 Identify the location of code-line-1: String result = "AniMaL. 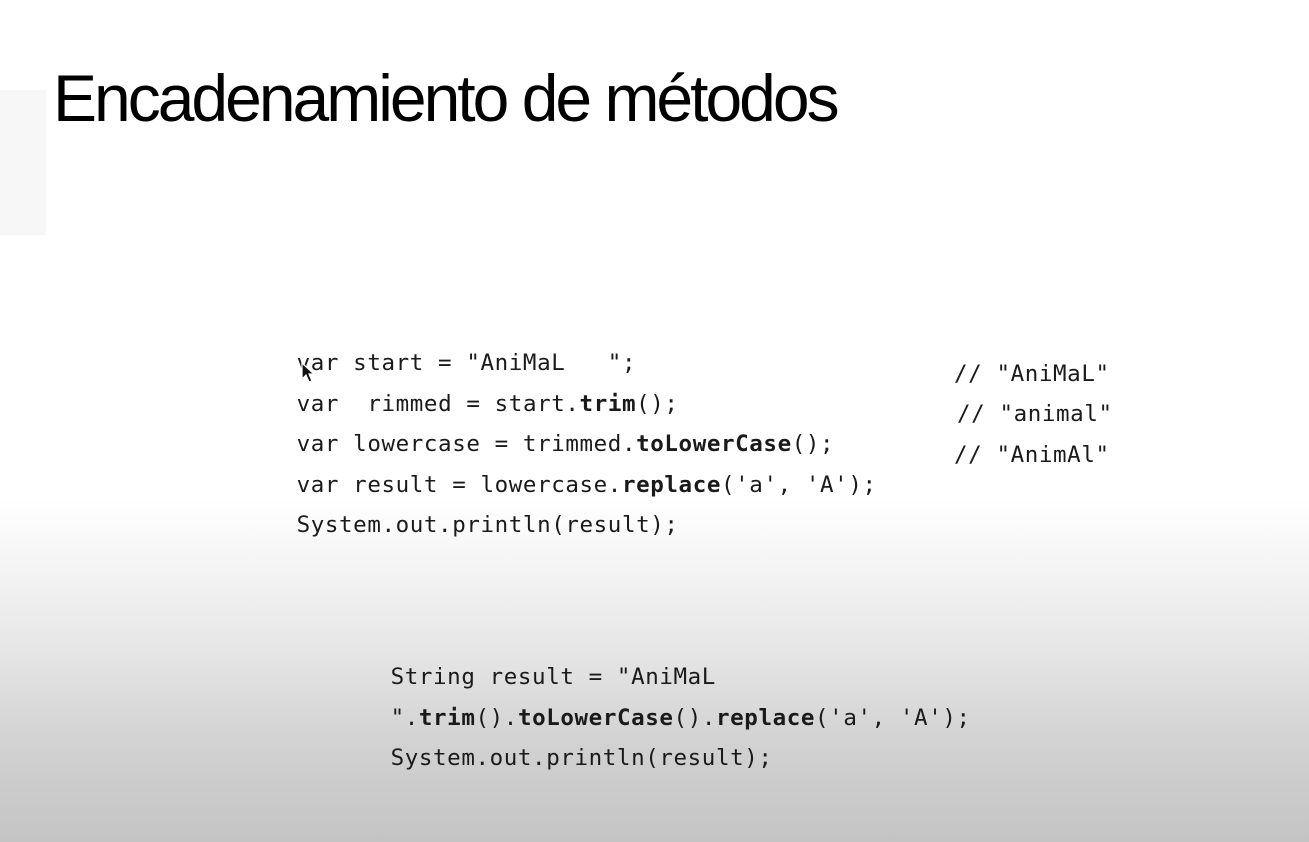
(525, 661).